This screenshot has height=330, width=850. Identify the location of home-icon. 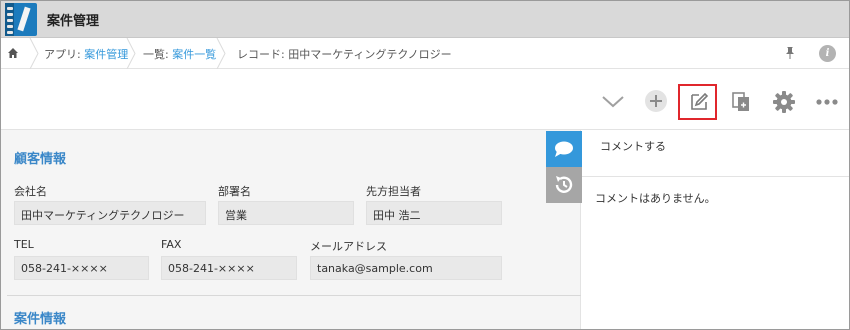
(13, 53).